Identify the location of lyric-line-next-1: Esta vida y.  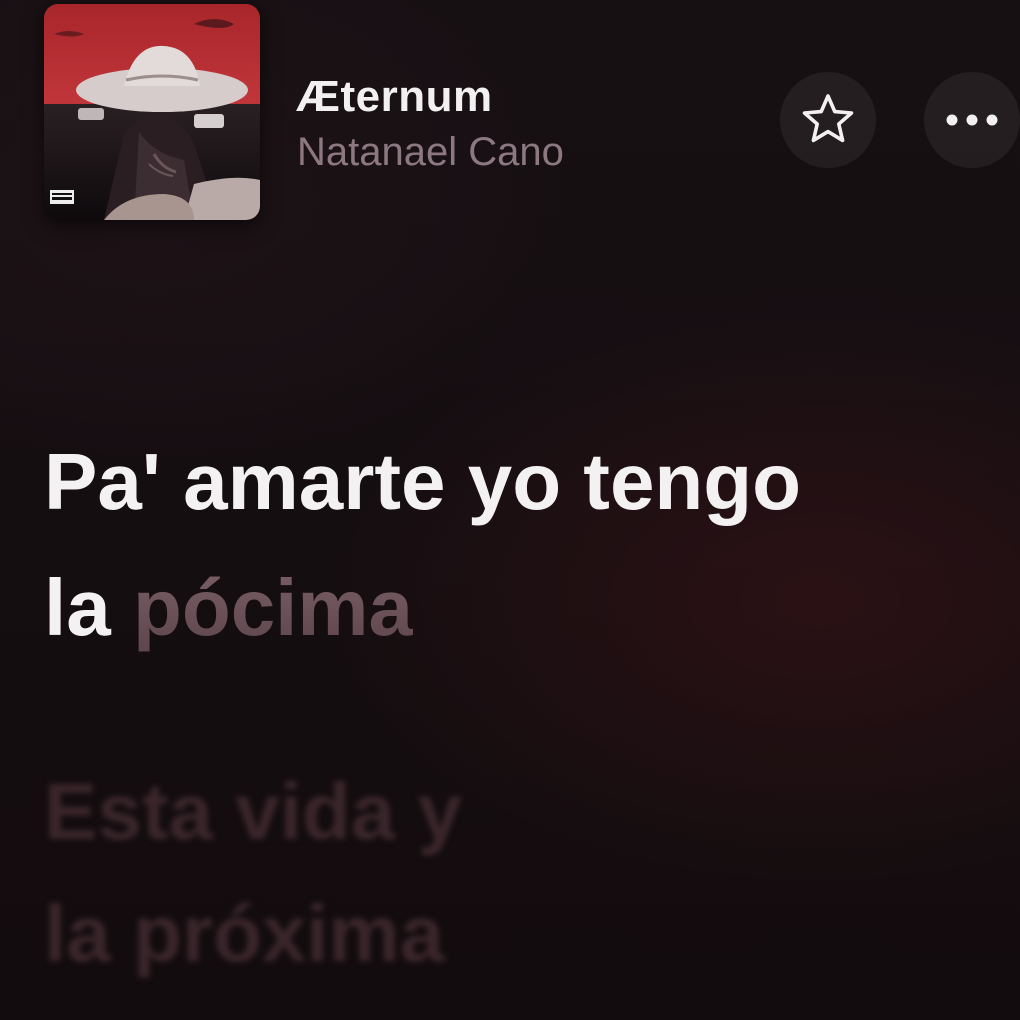
(253, 812).